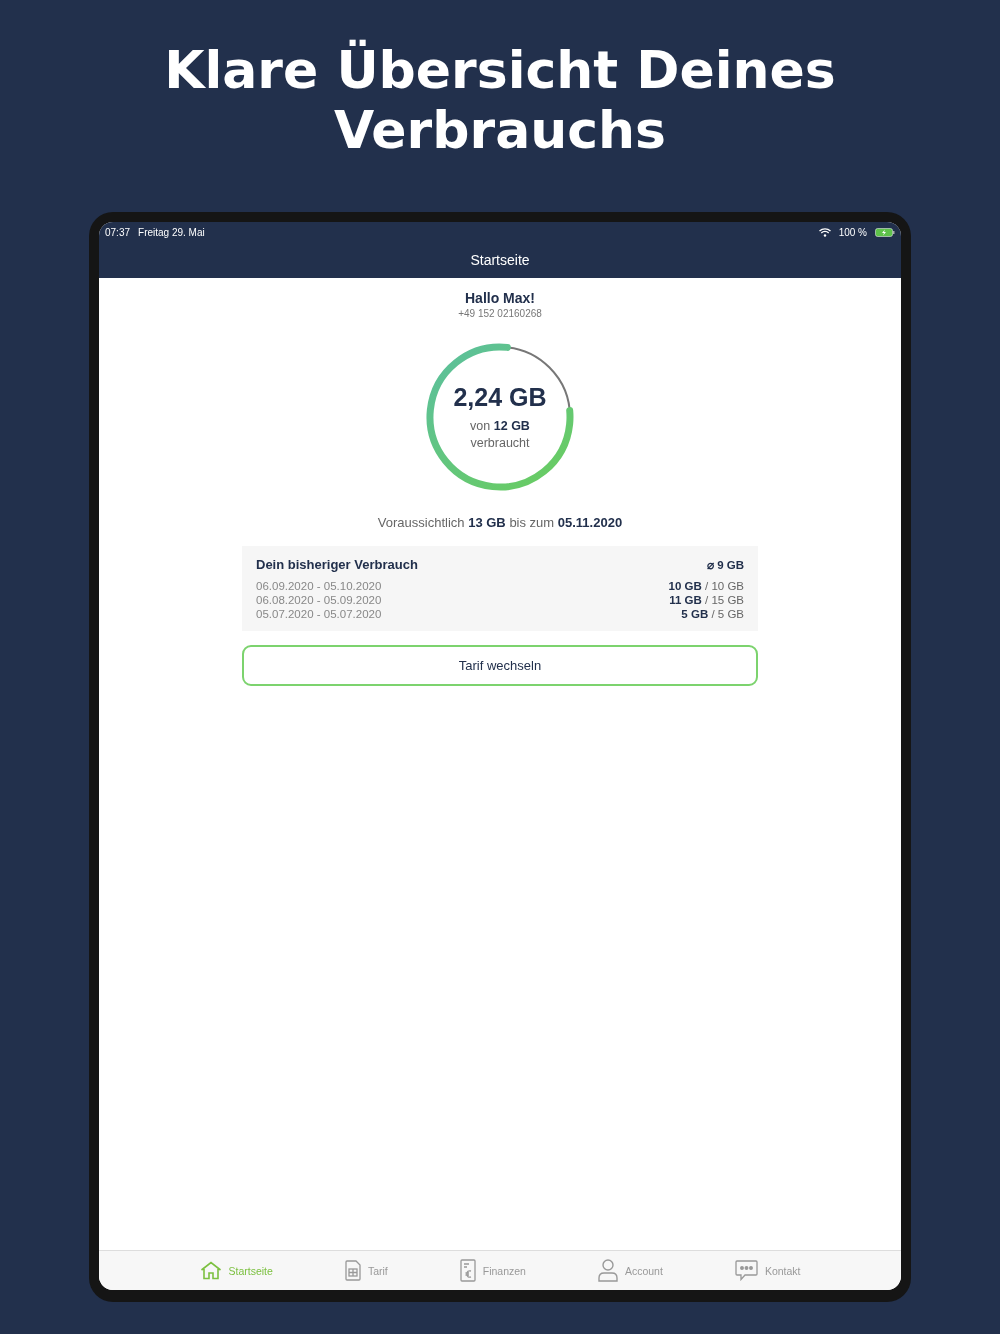 This screenshot has height=1334, width=1000. What do you see at coordinates (319, 586) in the screenshot?
I see `period-text: 06.09.2020 - 05.10.2020` at bounding box center [319, 586].